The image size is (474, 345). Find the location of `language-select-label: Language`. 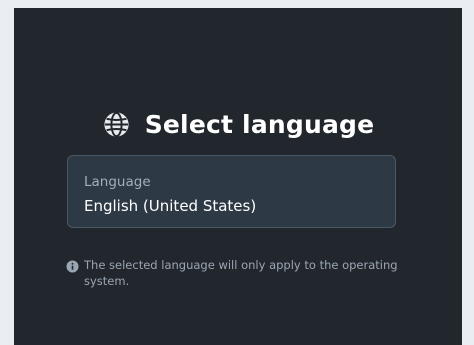

language-select-label: Language is located at coordinates (117, 182).